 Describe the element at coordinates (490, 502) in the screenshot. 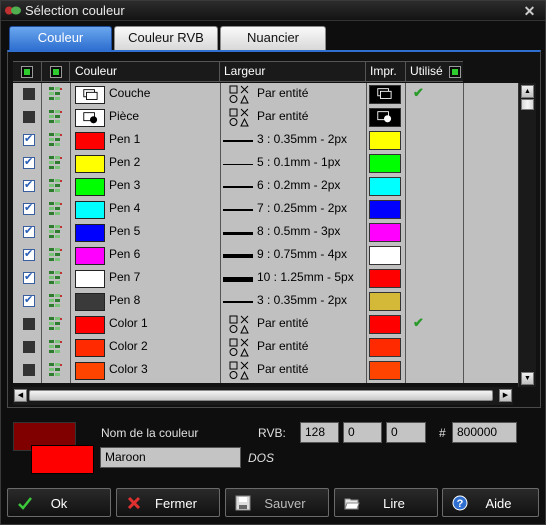

I see `help-button: ? Aide` at that location.